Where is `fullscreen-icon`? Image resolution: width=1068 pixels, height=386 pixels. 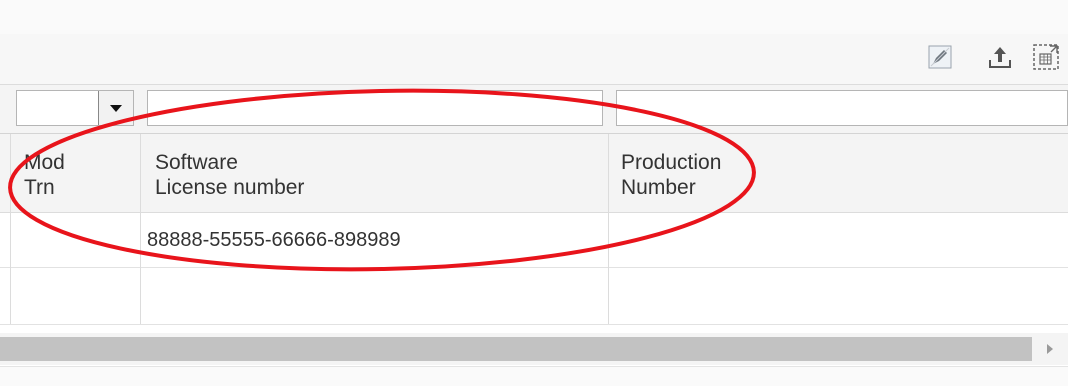 fullscreen-icon is located at coordinates (1046, 57).